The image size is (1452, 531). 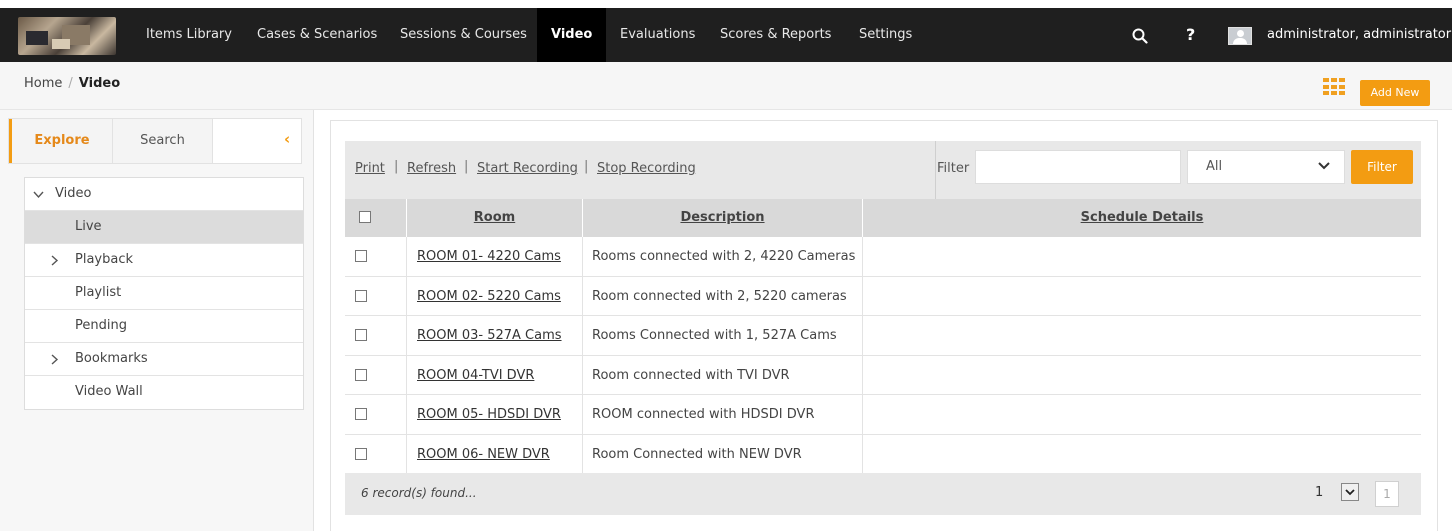 What do you see at coordinates (495, 335) in the screenshot?
I see `room-link: ROOM 03- 527A Cams` at bounding box center [495, 335].